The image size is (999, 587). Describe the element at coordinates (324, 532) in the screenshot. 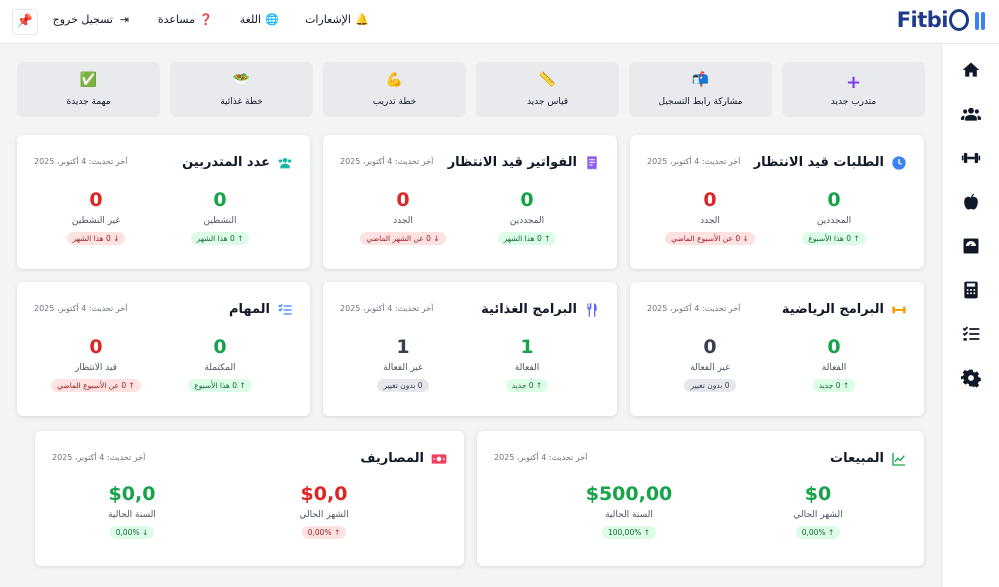

I see `trend-badge: ↑ 0,00%` at that location.